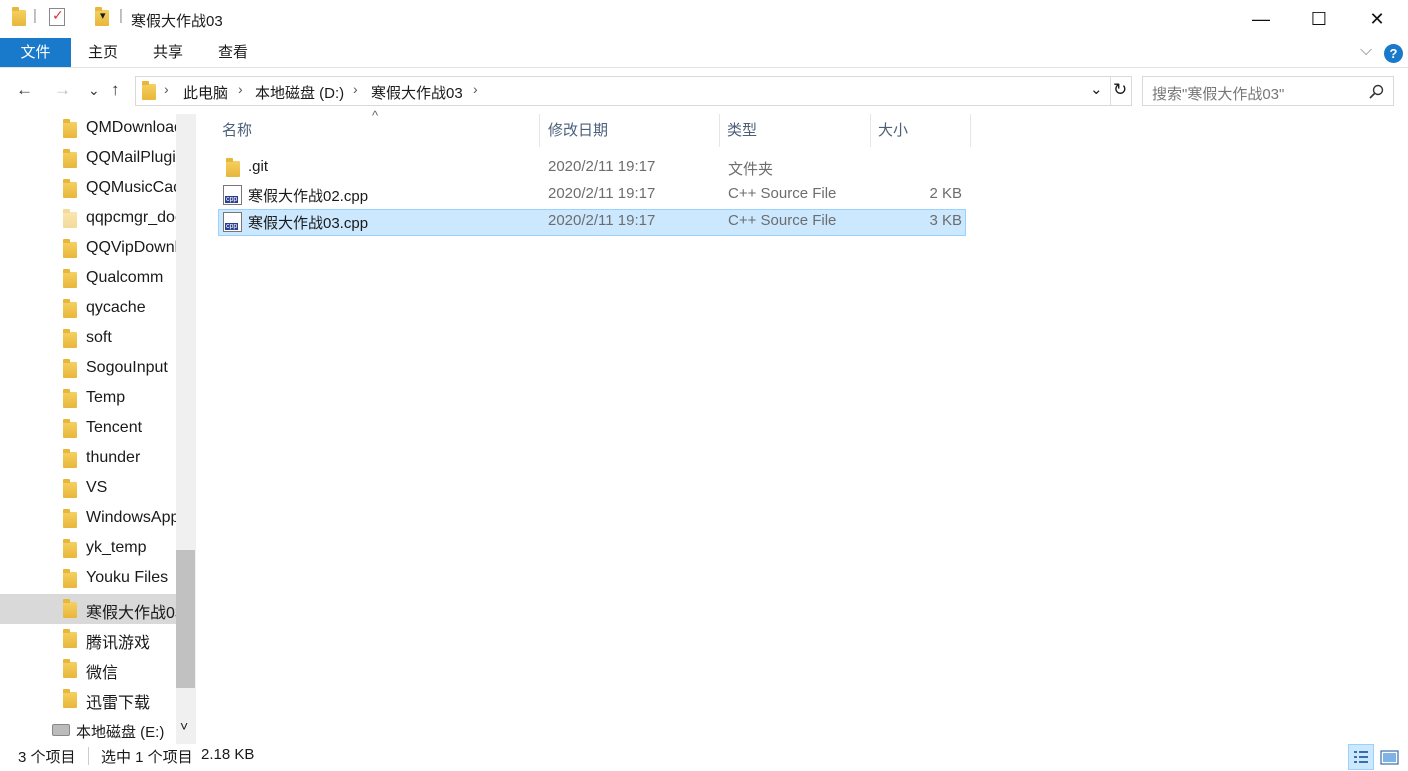  I want to click on nav-item: QQVipDownload, so click(88, 249).